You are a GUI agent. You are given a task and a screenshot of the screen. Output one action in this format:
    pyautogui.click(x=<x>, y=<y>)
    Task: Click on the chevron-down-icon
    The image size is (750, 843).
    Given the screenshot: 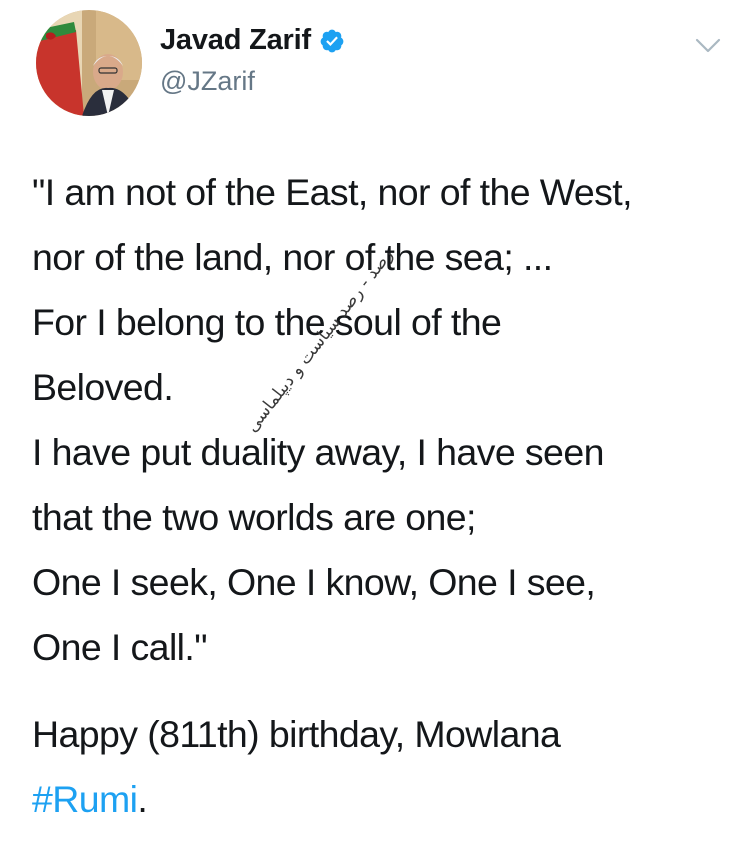 What is the action you would take?
    pyautogui.click(x=708, y=46)
    